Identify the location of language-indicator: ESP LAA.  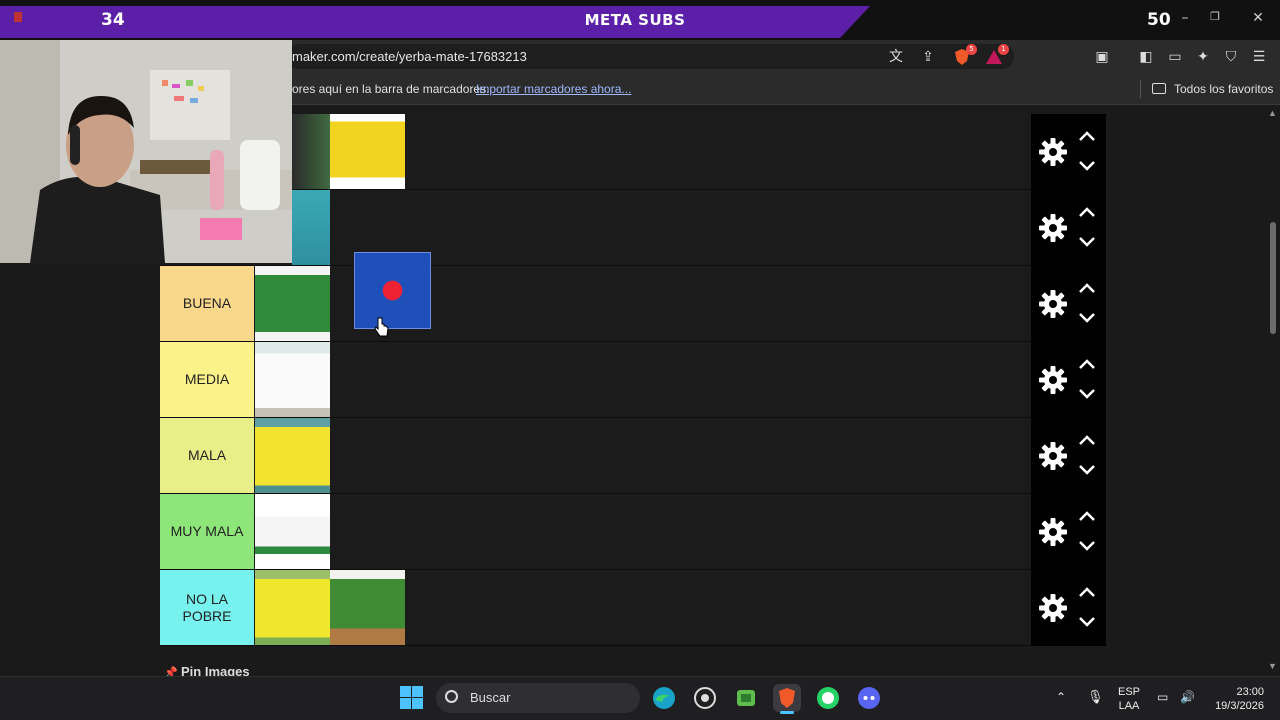
(1129, 699).